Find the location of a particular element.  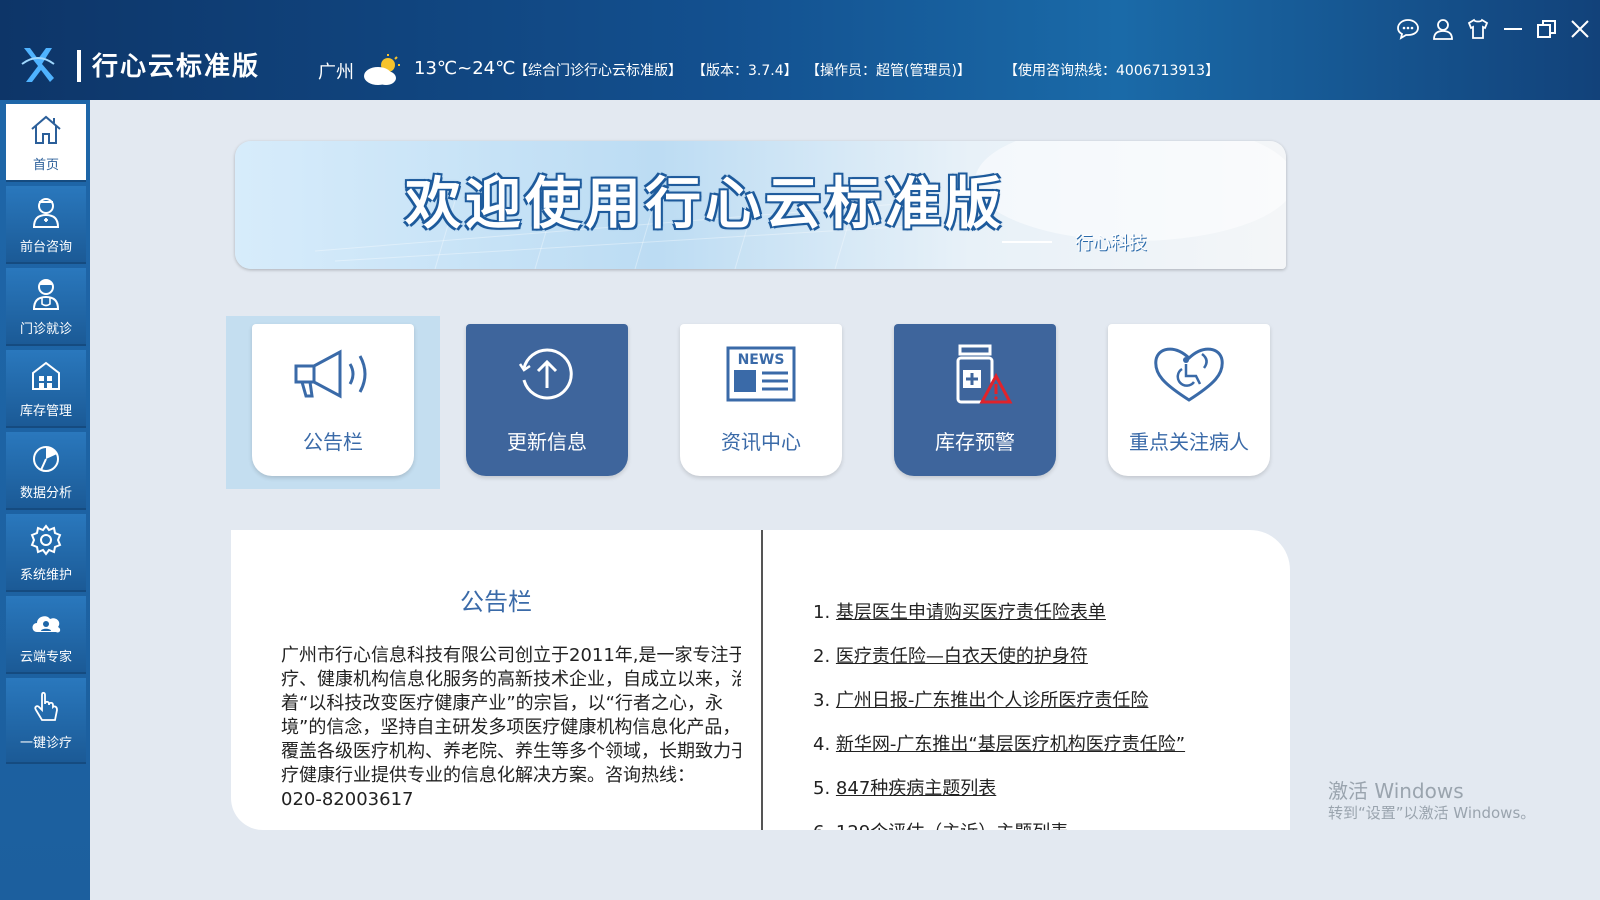

list-item: 4. 新华网-广东推出“基层医疗机构医疗责任险” is located at coordinates (999, 752).